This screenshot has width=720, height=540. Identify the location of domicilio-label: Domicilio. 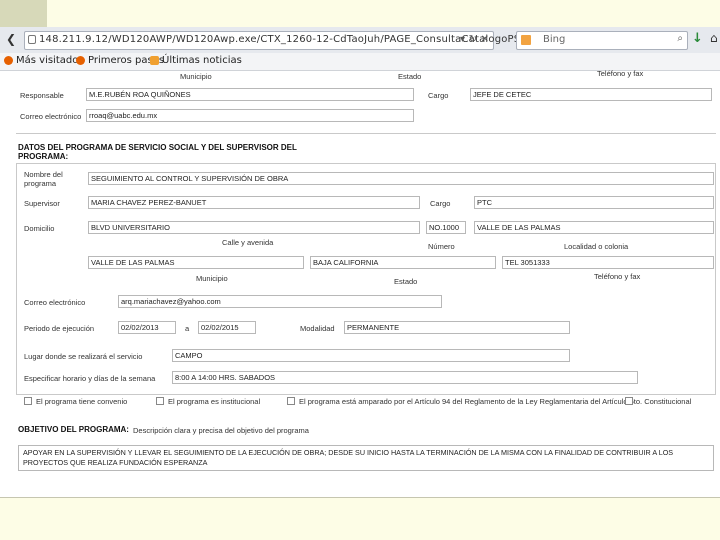
(39, 228).